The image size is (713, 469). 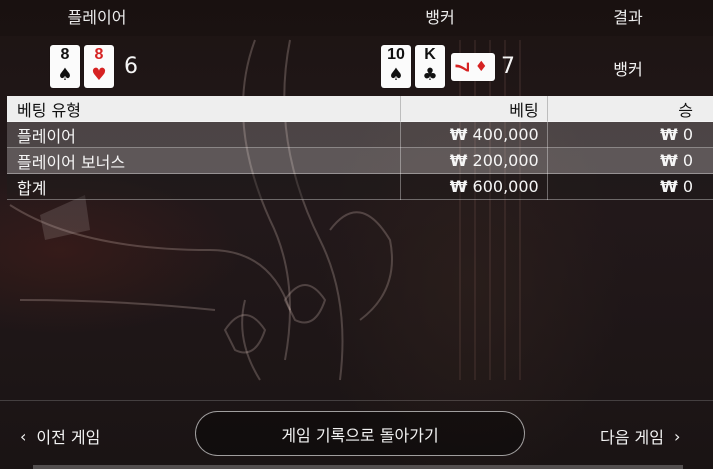 I want to click on footer-divider, so click(x=356, y=400).